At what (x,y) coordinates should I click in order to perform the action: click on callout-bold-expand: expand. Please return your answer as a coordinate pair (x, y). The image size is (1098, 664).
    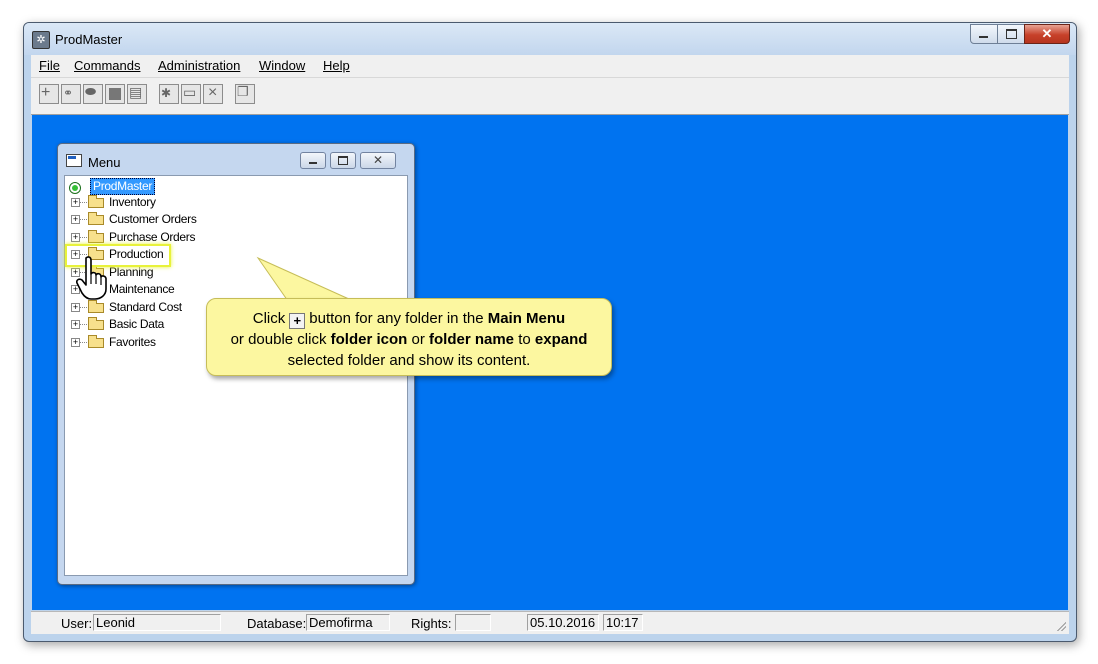
    Looking at the image, I should click on (561, 339).